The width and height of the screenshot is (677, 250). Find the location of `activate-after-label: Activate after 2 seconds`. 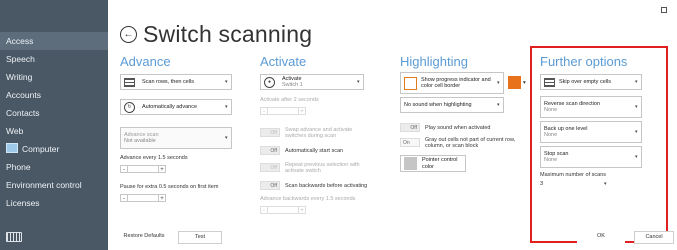

activate-after-label: Activate after 2 seconds is located at coordinates (289, 100).